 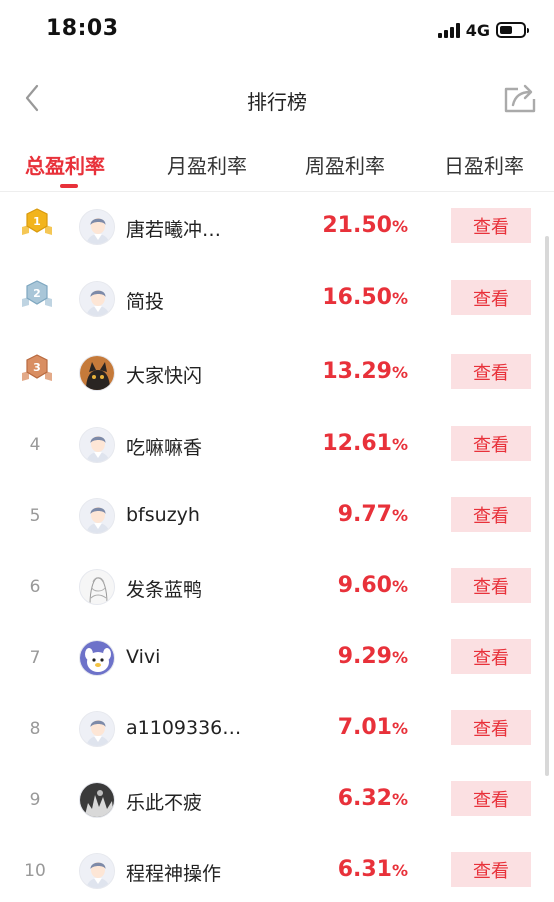 What do you see at coordinates (277, 517) in the screenshot?
I see `list-item: 5 bfsuzyh 9.77% 查看` at bounding box center [277, 517].